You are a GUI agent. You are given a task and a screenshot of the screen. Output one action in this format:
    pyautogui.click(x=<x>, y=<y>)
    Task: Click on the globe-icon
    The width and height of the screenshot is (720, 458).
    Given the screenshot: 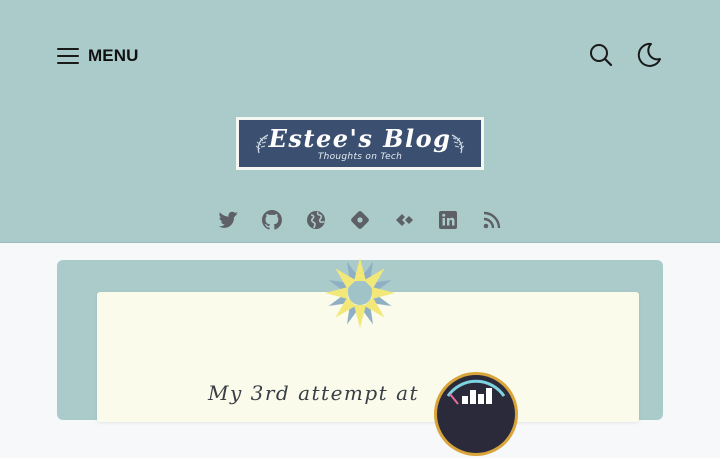 What is the action you would take?
    pyautogui.click(x=316, y=220)
    